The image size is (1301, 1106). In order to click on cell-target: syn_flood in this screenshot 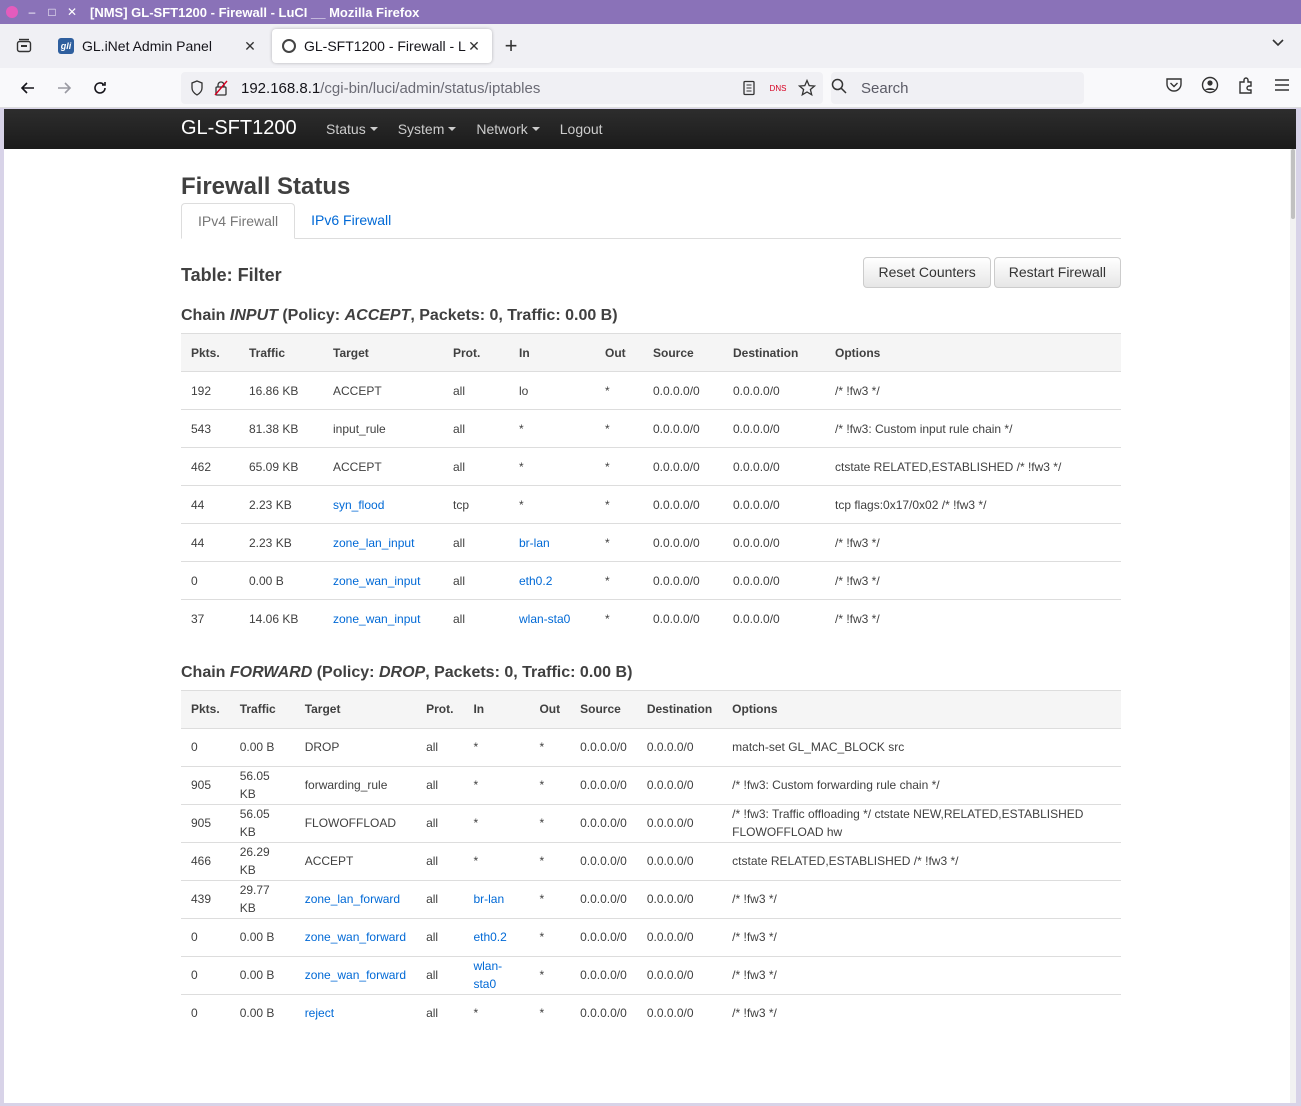, I will do `click(383, 504)`.